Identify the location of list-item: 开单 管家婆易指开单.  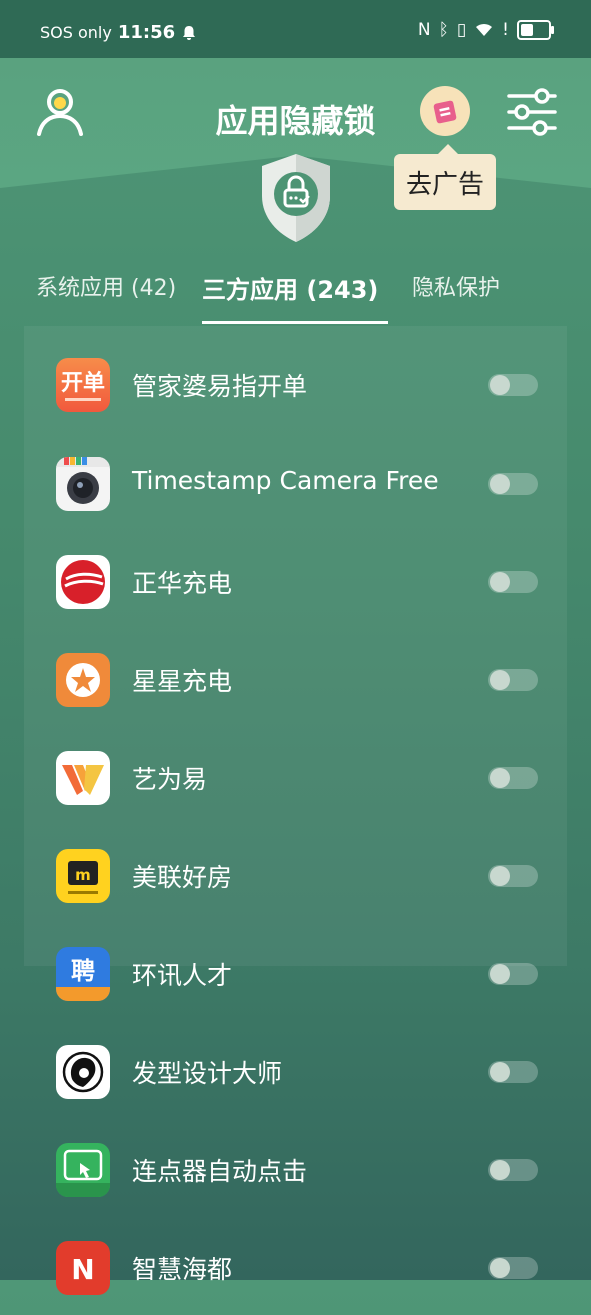
(295, 383).